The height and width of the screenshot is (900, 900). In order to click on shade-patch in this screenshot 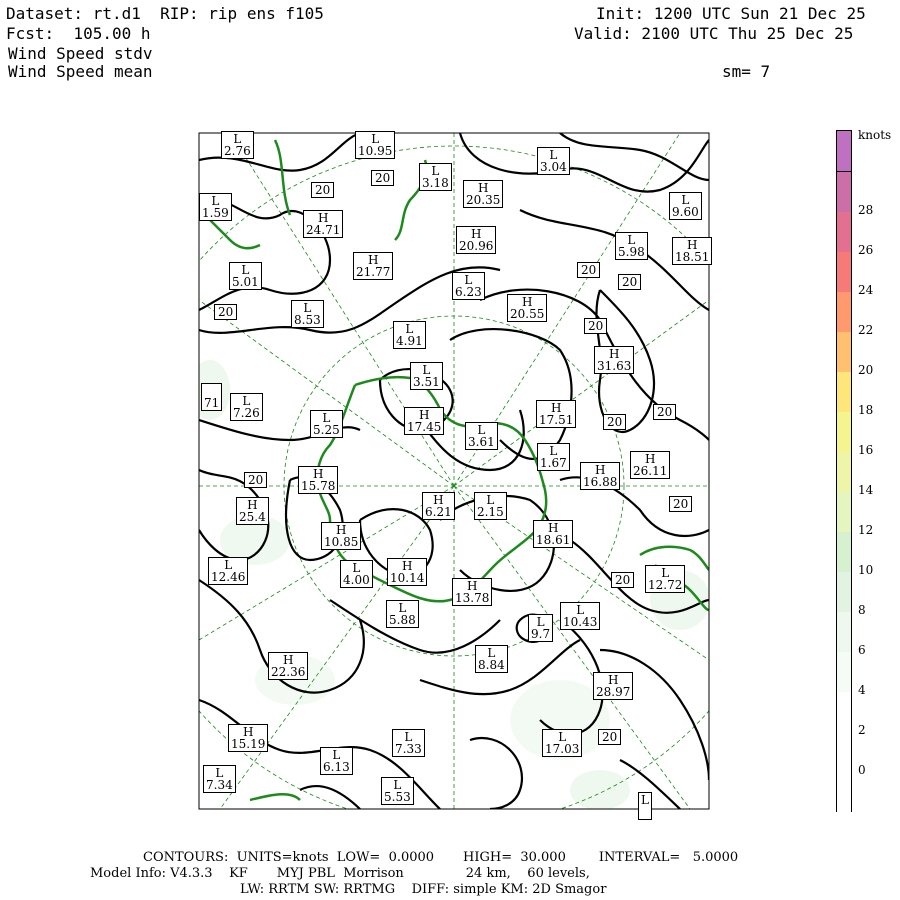, I will do `click(600, 789)`.